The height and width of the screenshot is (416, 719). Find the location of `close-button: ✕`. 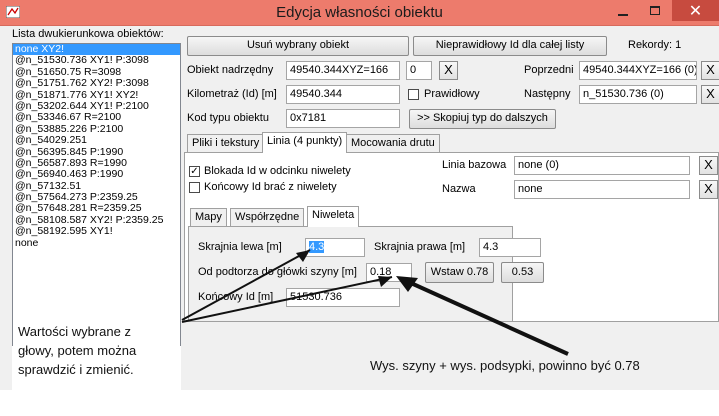

close-button: ✕ is located at coordinates (695, 10).